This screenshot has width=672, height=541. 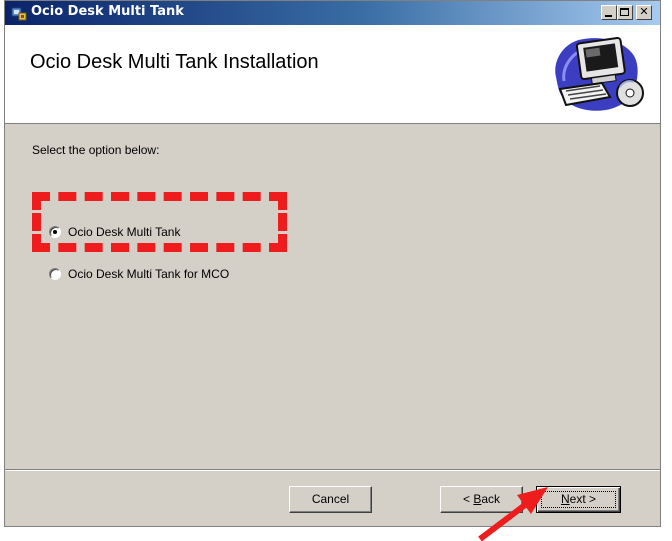 What do you see at coordinates (107, 11) in the screenshot?
I see `window-title: Ocio Desk Multi Tank` at bounding box center [107, 11].